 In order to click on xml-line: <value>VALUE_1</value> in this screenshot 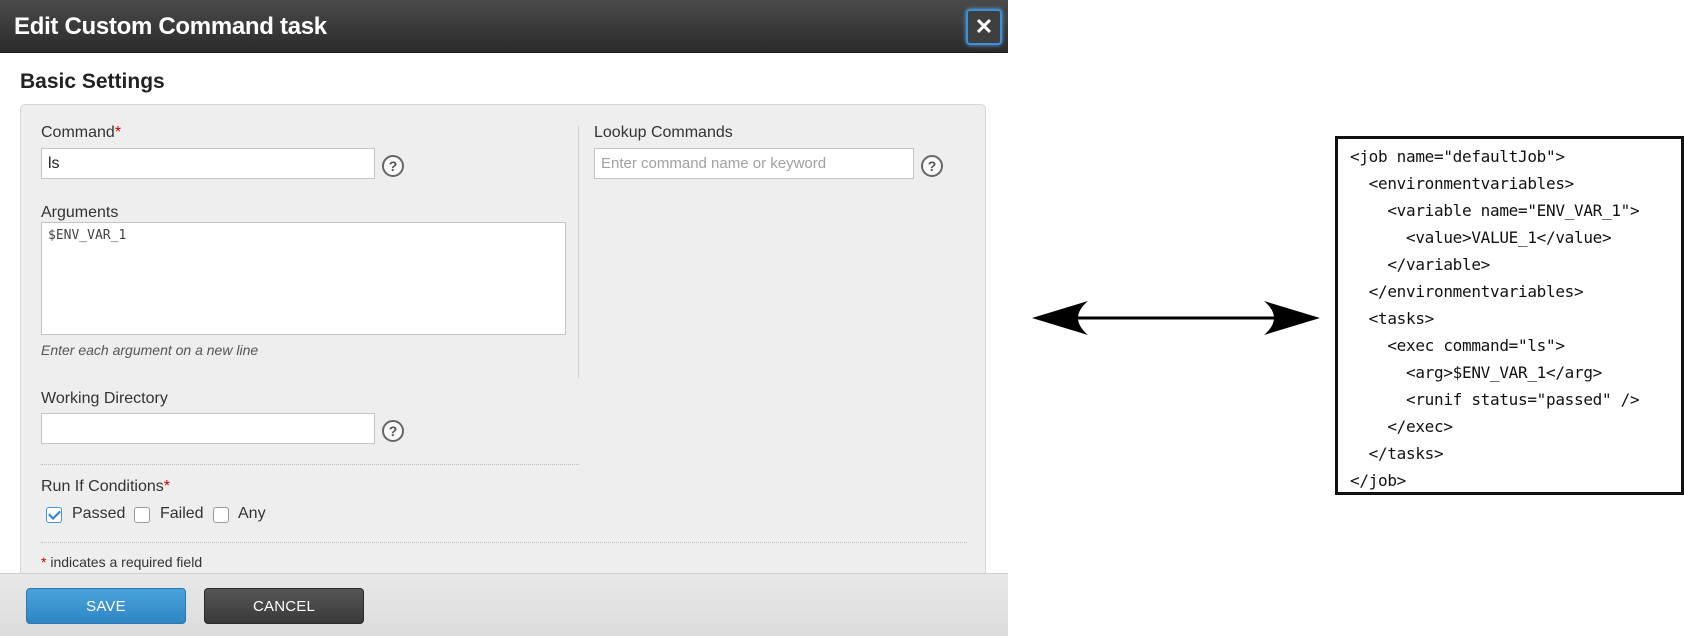, I will do `click(1481, 237)`.